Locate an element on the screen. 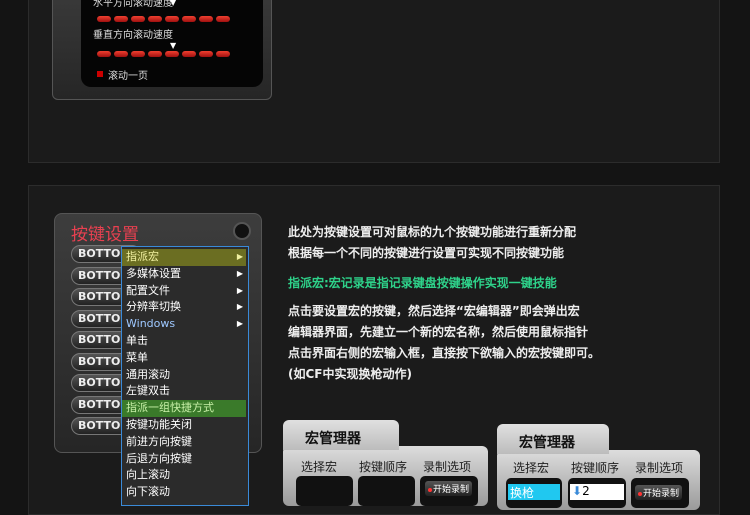  menu-item-shortcut: 指派一组快捷方式 is located at coordinates (184, 408).